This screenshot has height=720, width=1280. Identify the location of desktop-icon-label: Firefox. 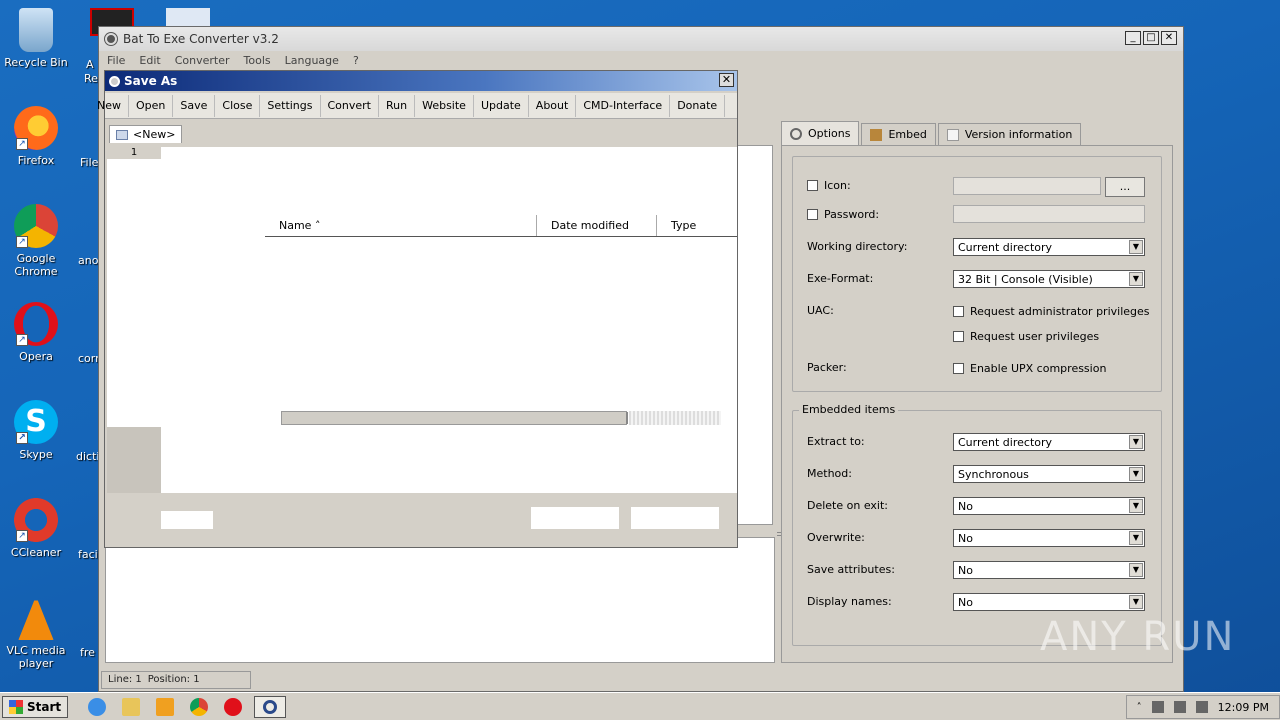
(36, 160).